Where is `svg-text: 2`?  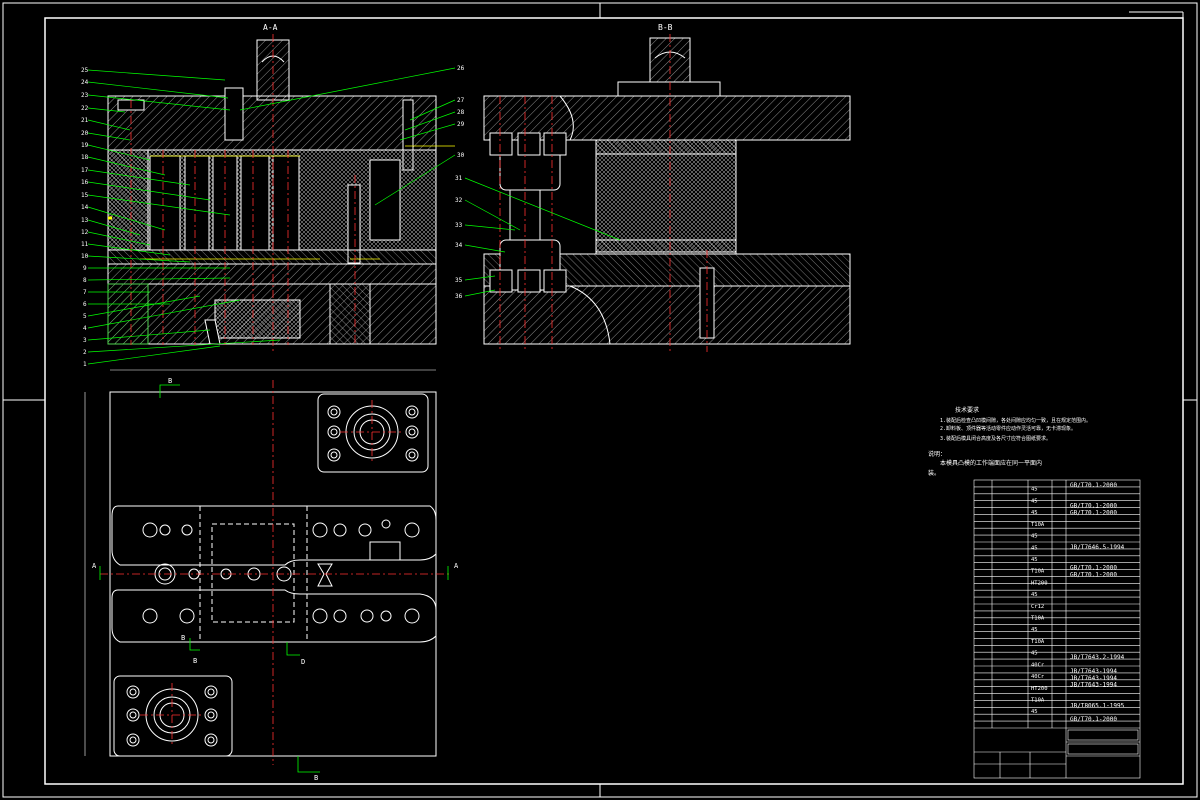 svg-text: 2 is located at coordinates (85, 352).